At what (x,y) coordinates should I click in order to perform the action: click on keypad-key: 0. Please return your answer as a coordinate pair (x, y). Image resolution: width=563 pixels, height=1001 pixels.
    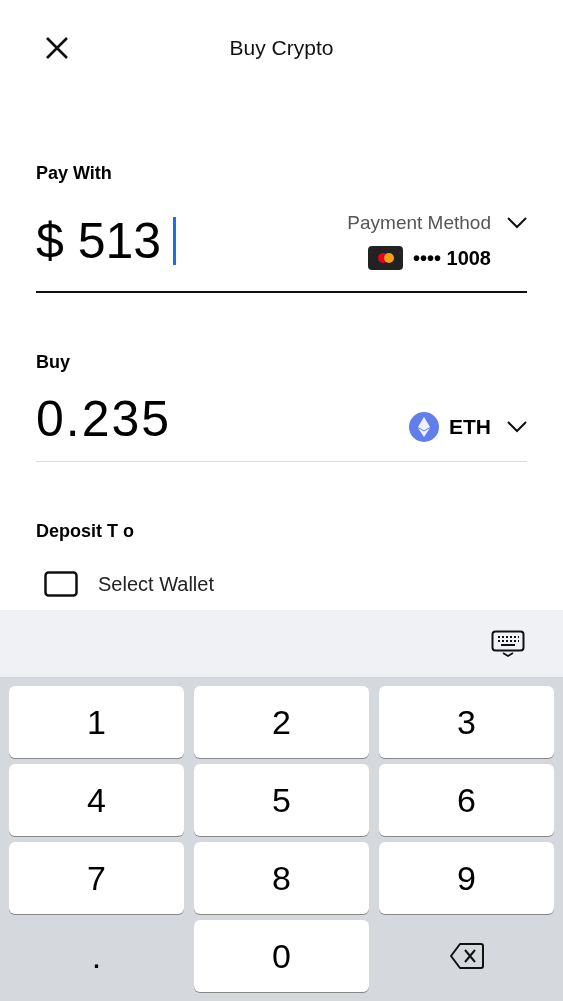
    Looking at the image, I should click on (281, 956).